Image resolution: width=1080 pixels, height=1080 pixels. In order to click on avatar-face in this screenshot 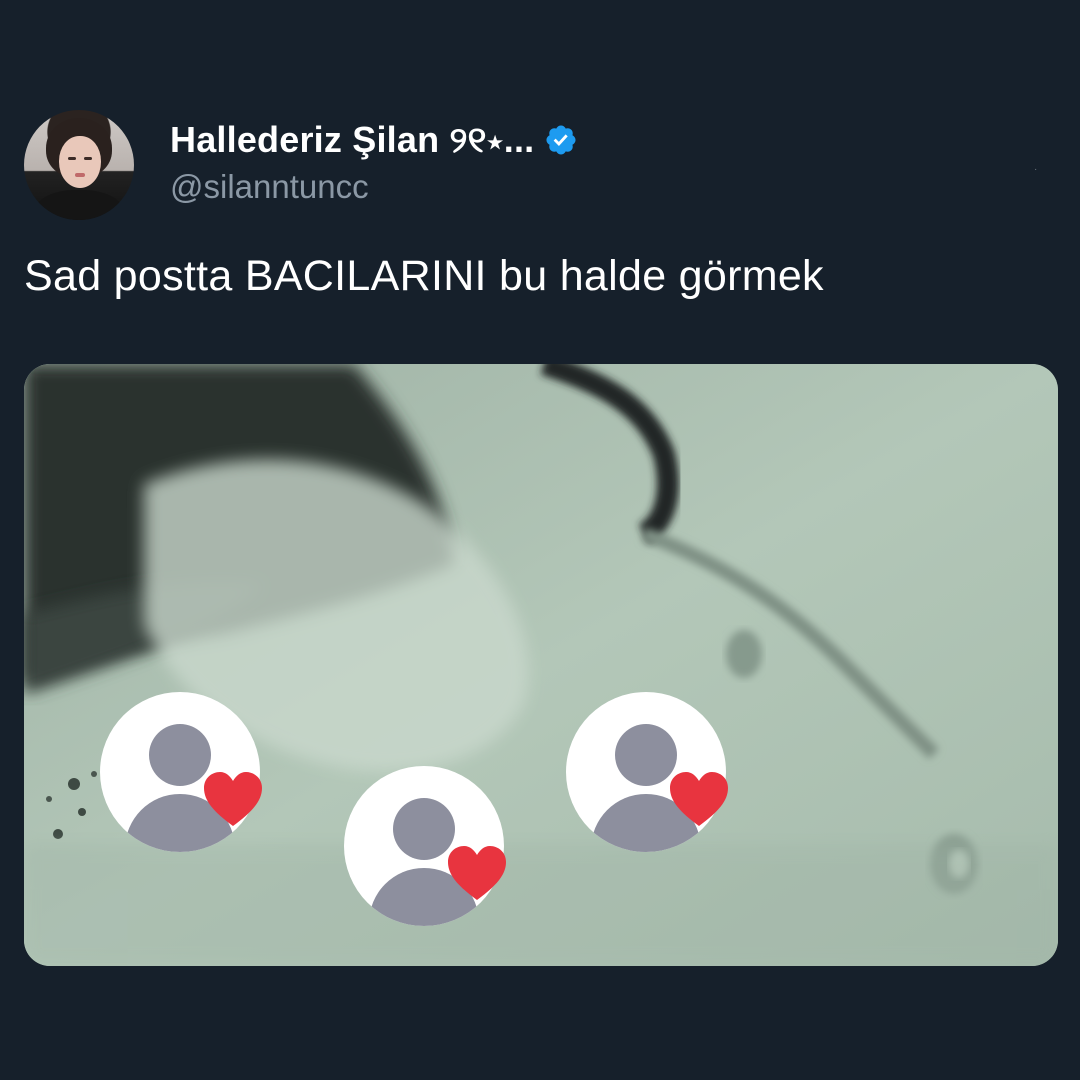, I will do `click(80, 162)`.